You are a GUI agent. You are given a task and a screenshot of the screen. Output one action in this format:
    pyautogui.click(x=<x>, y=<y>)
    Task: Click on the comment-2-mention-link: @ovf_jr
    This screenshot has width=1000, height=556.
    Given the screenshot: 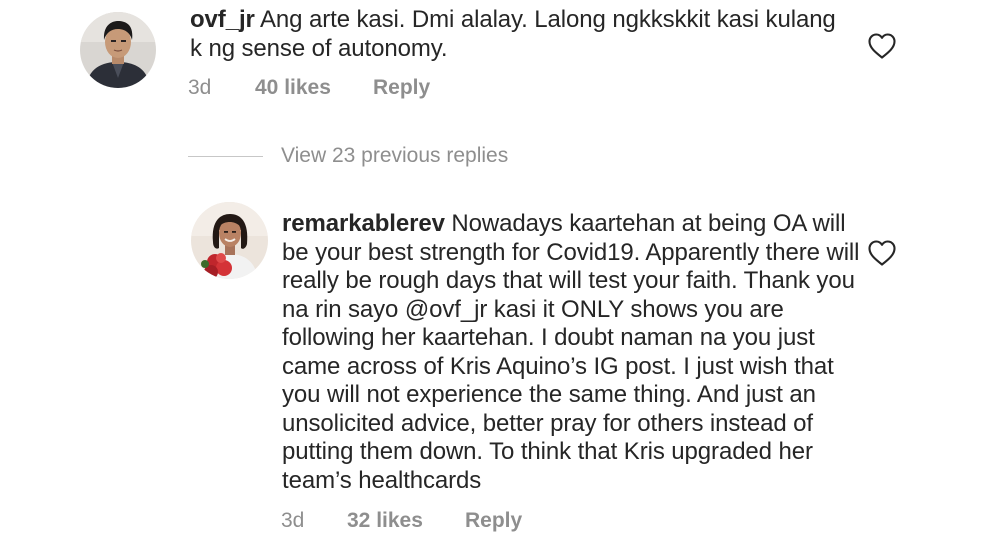 What is the action you would take?
    pyautogui.click(x=446, y=309)
    